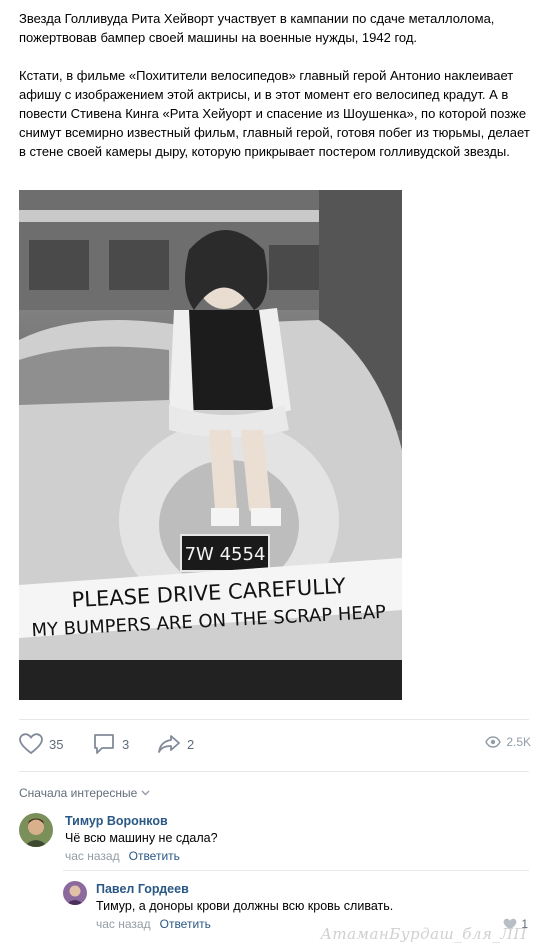 Image resolution: width=549 pixels, height=951 pixels. Describe the element at coordinates (275, 746) in the screenshot. I see `post-actions: 35 3 2 2.5K` at that location.